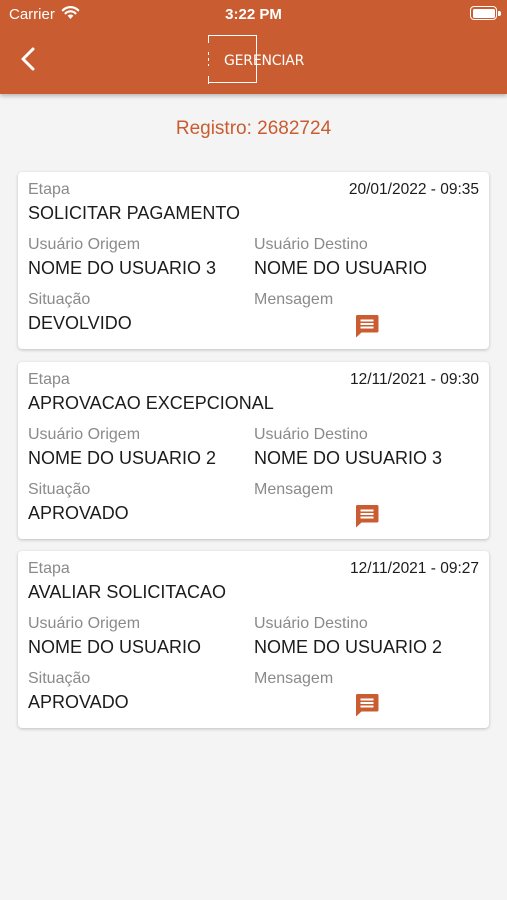 The image size is (507, 900). I want to click on etapa-value: SOLICITAR PAGAMENTO, so click(134, 213).